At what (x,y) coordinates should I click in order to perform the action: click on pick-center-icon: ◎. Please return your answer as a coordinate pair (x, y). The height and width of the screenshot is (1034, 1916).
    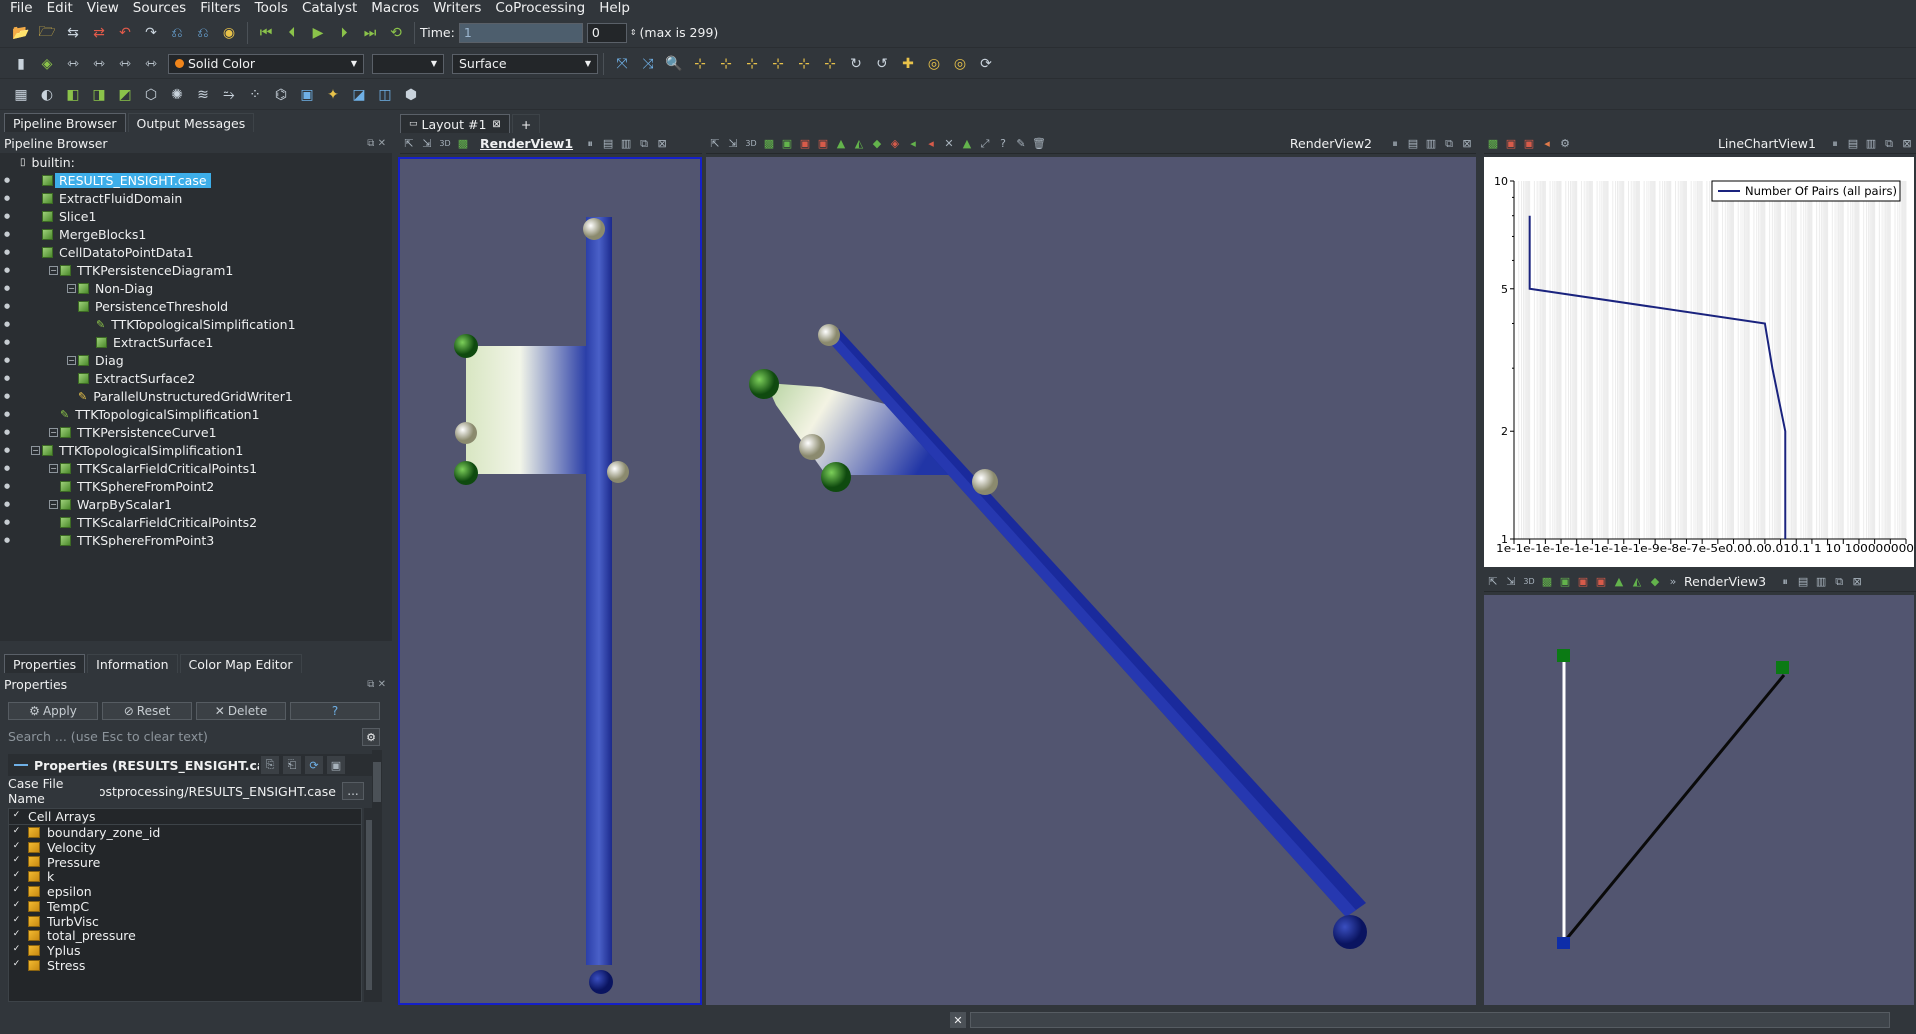
    Looking at the image, I should click on (934, 64).